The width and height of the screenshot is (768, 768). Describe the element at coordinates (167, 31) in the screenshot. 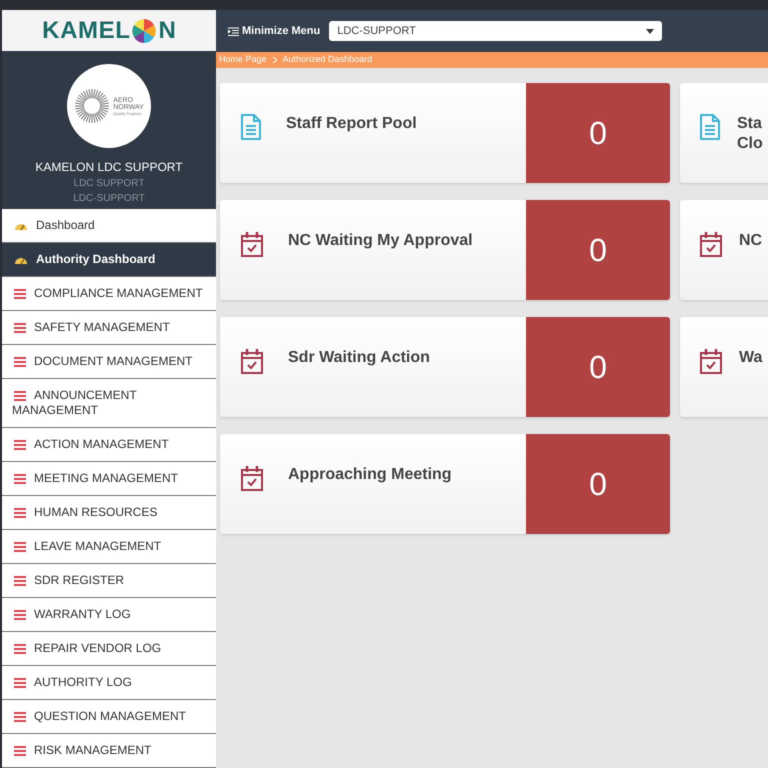

I see `logo-text: N` at that location.